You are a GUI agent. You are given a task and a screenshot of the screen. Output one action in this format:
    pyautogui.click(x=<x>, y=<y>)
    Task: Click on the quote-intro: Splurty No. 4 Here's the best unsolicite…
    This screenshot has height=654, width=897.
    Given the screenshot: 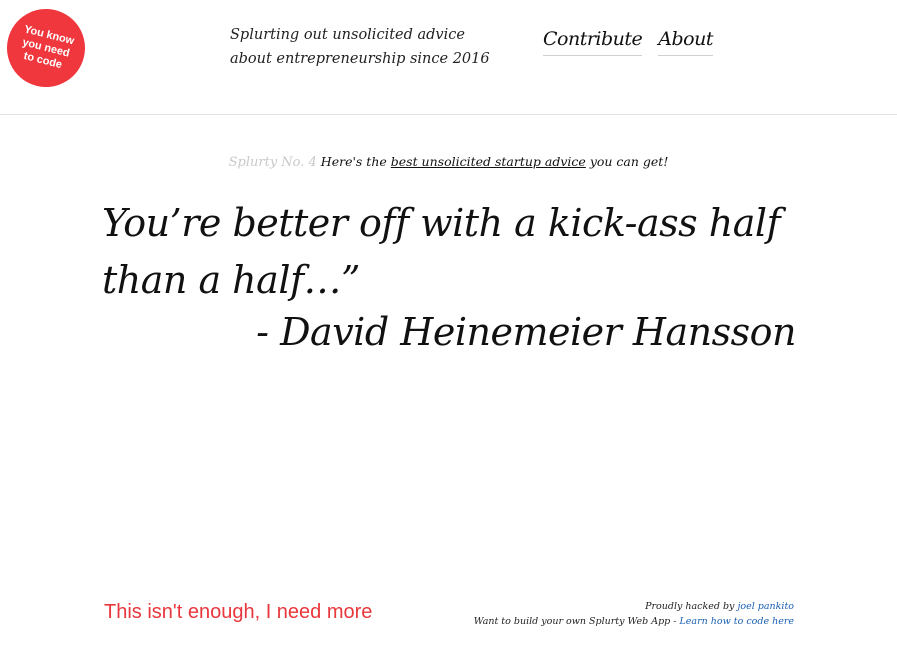 What is the action you would take?
    pyautogui.click(x=448, y=162)
    